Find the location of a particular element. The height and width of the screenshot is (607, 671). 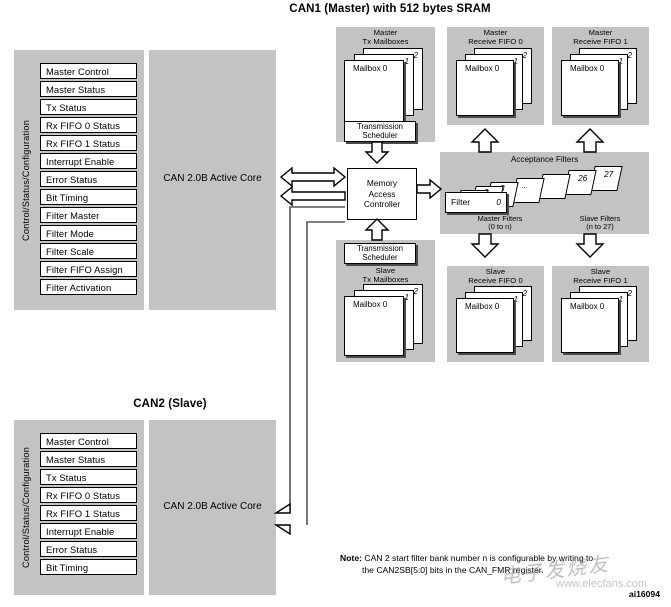

filters-to-master-fifo1-arrow is located at coordinates (590, 140).